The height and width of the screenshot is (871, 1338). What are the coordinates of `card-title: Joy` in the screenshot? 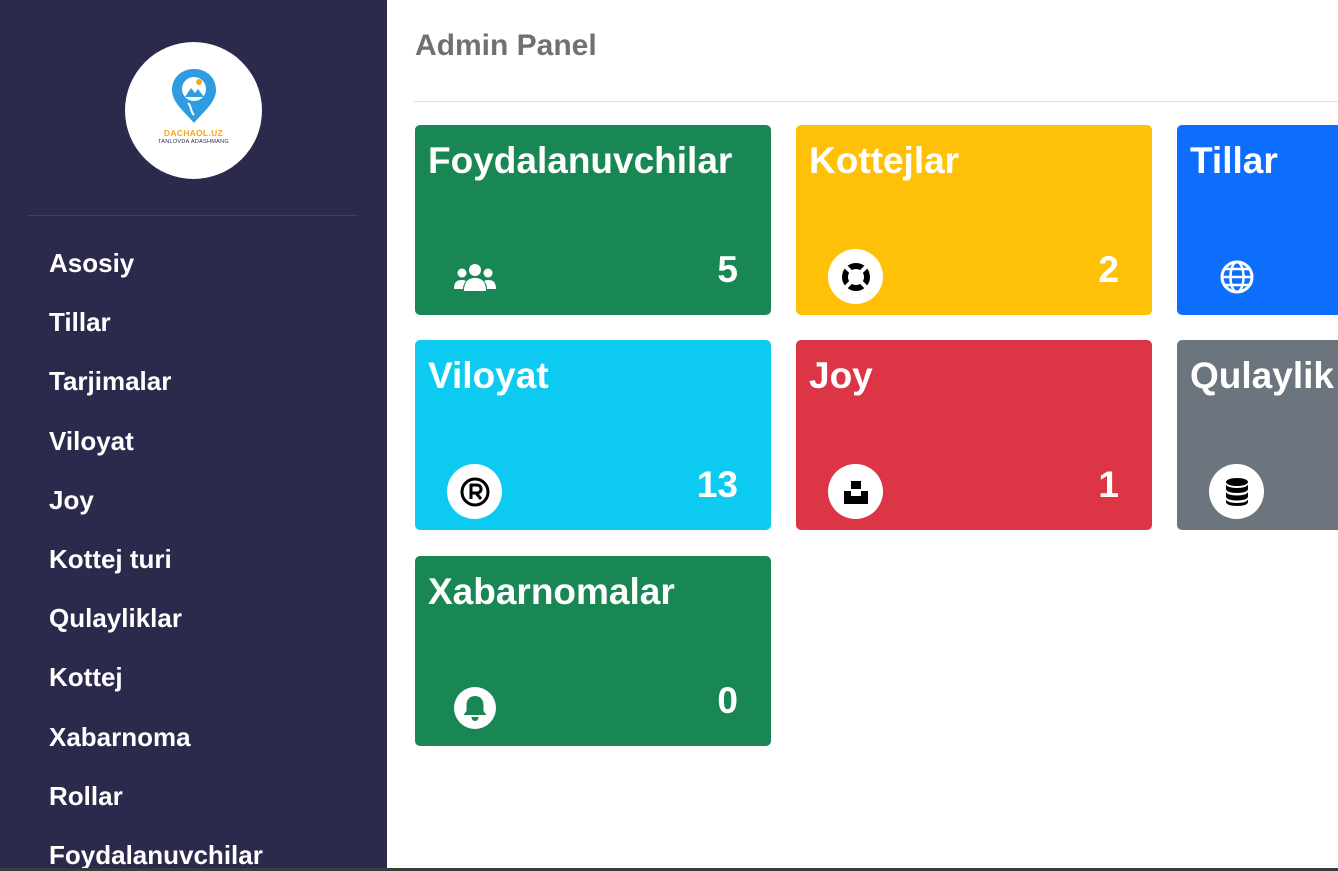 It's located at (841, 375).